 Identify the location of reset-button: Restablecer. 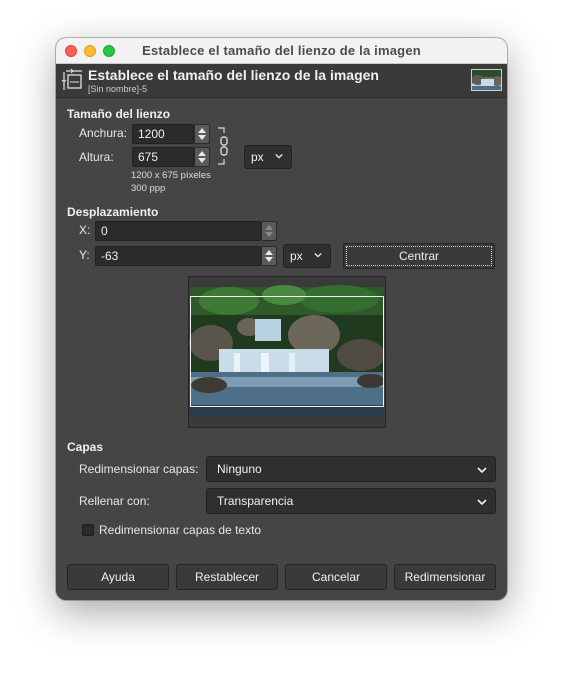
(227, 577).